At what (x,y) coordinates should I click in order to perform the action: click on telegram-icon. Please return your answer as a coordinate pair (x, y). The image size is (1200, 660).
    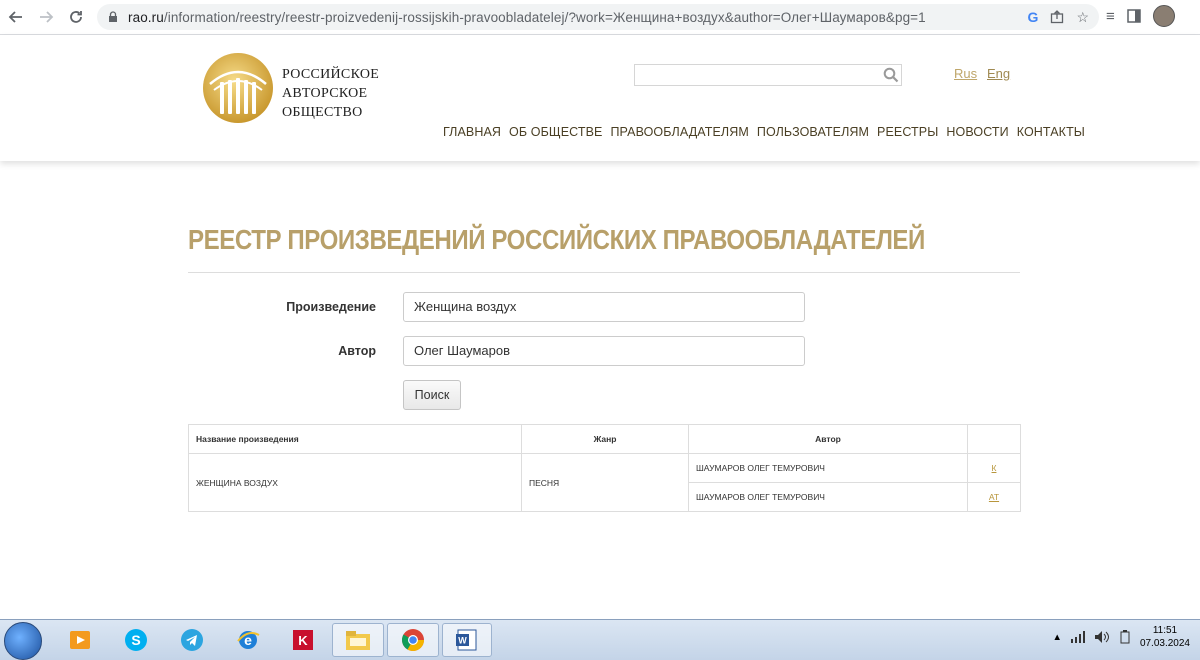
    Looking at the image, I should click on (192, 640).